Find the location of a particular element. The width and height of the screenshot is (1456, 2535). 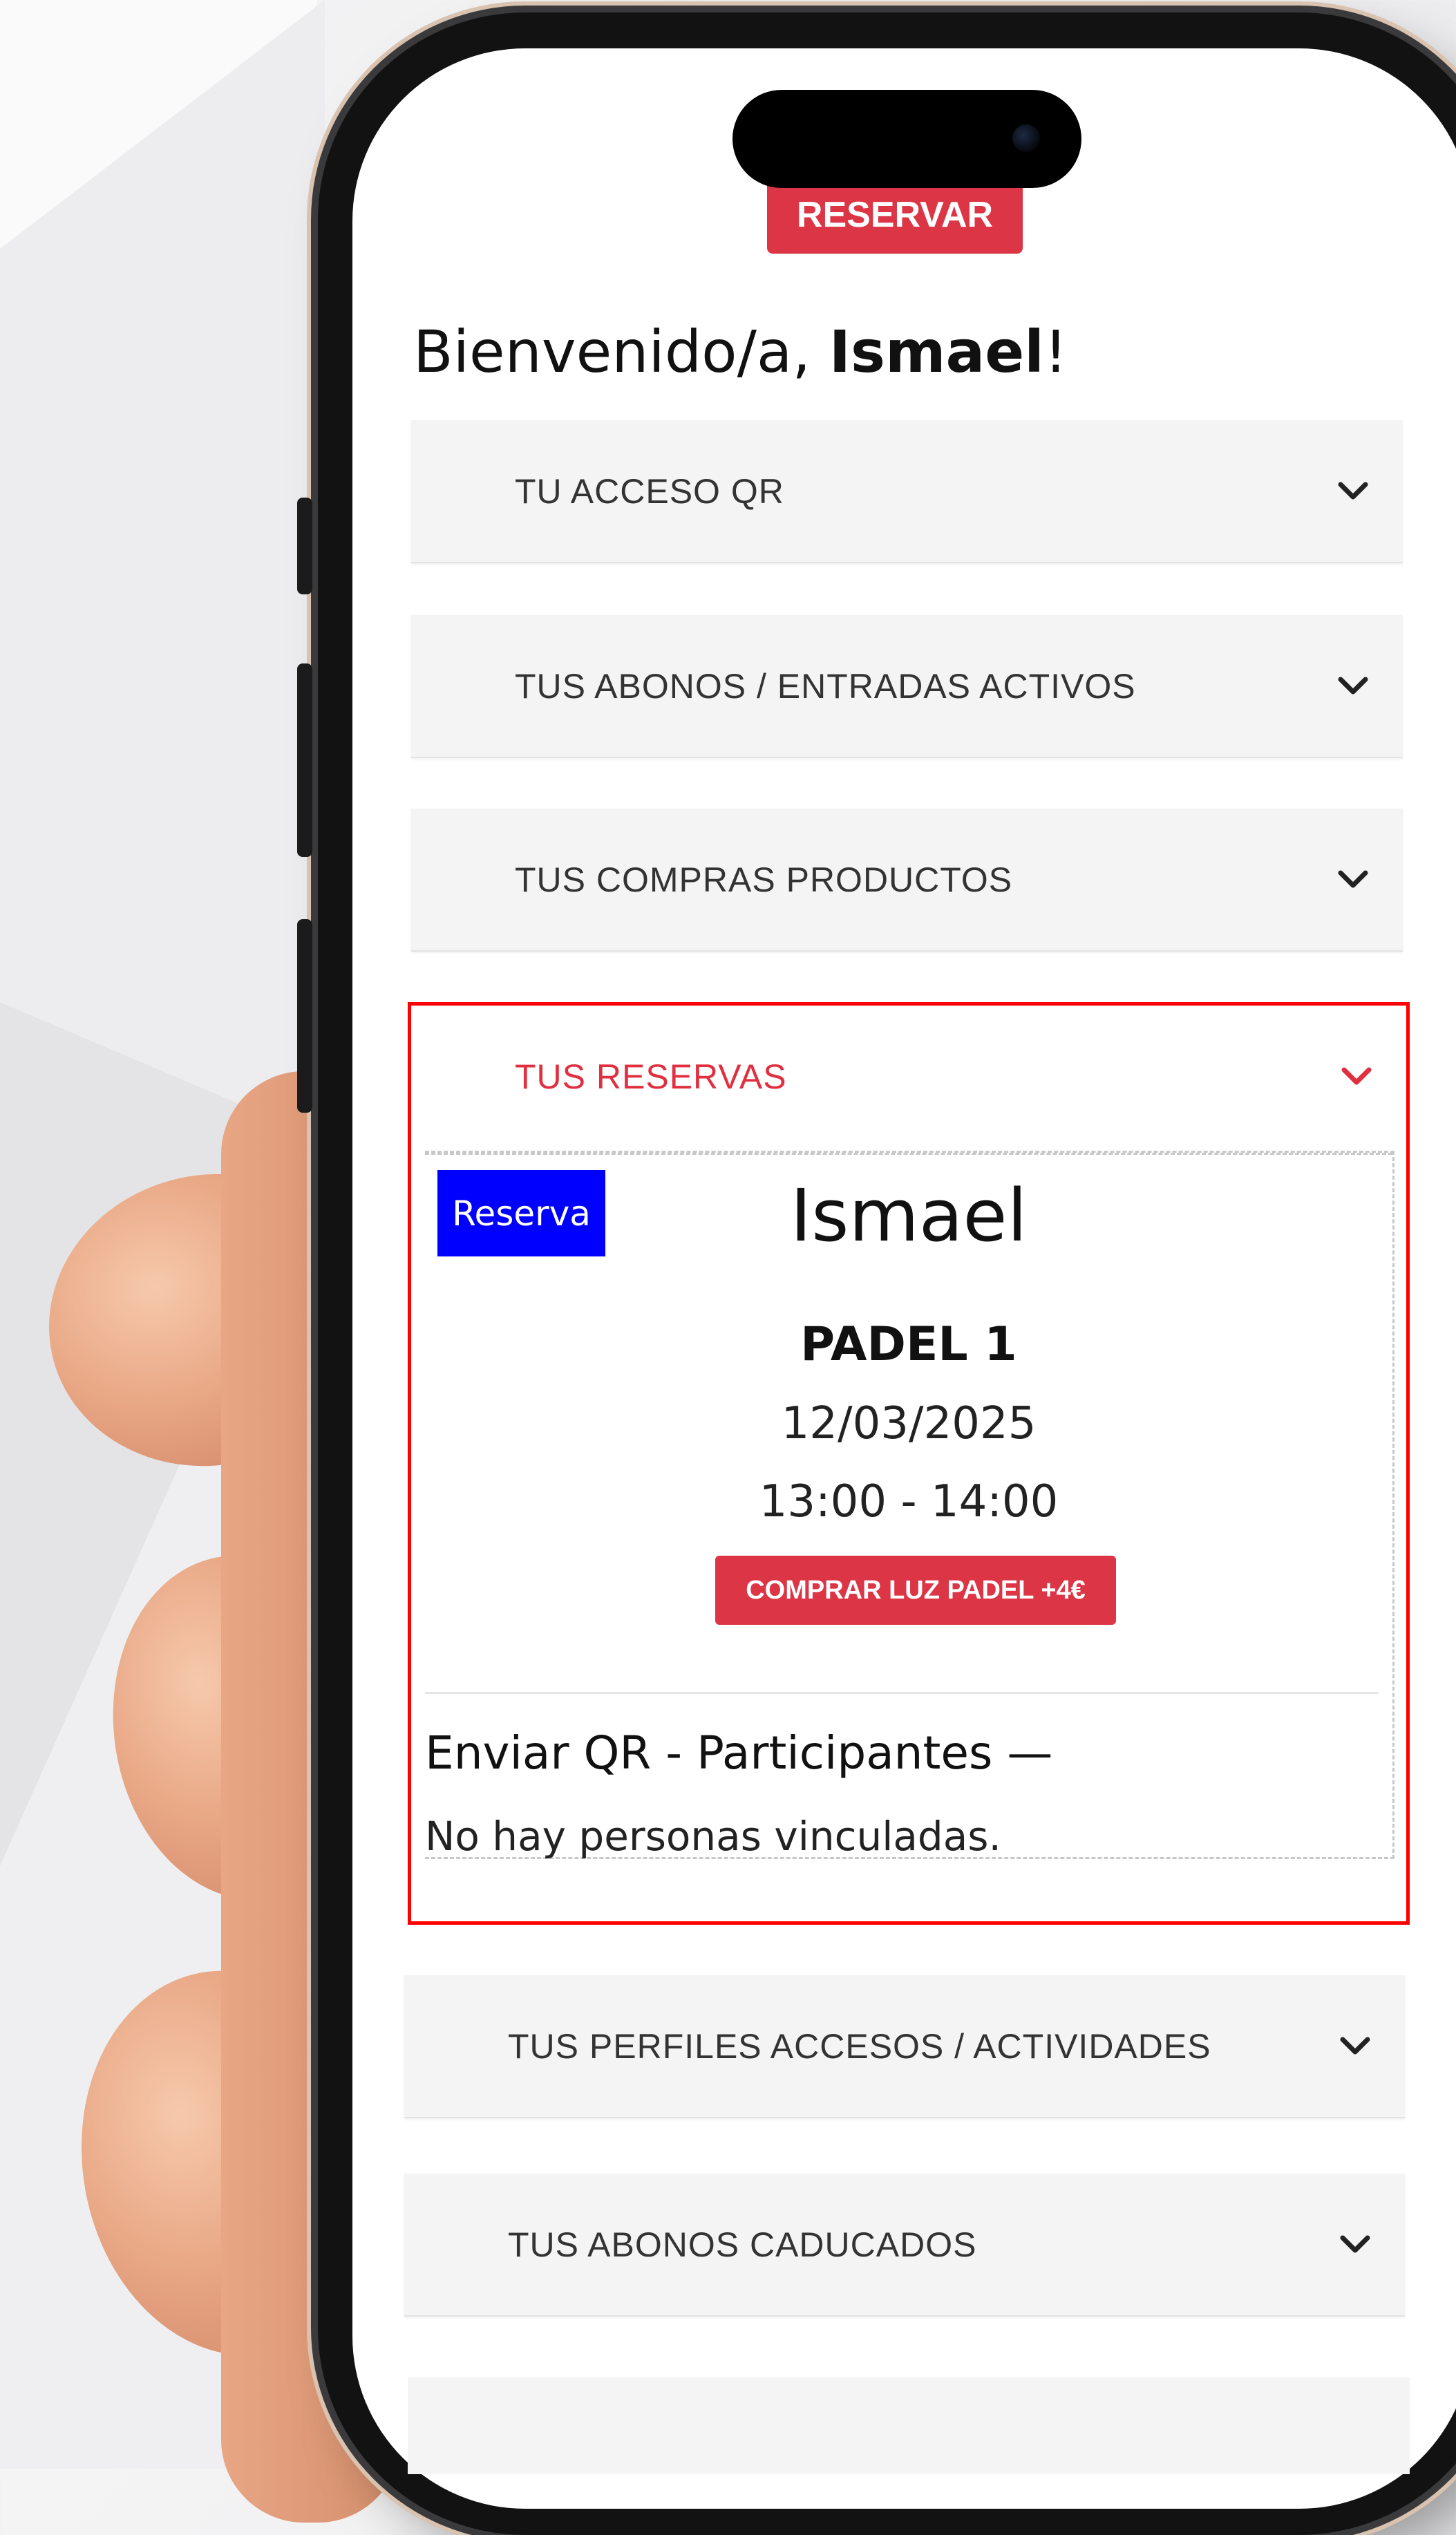

welcome-heading: Bienvenido/a, Ismael! is located at coordinates (740, 352).